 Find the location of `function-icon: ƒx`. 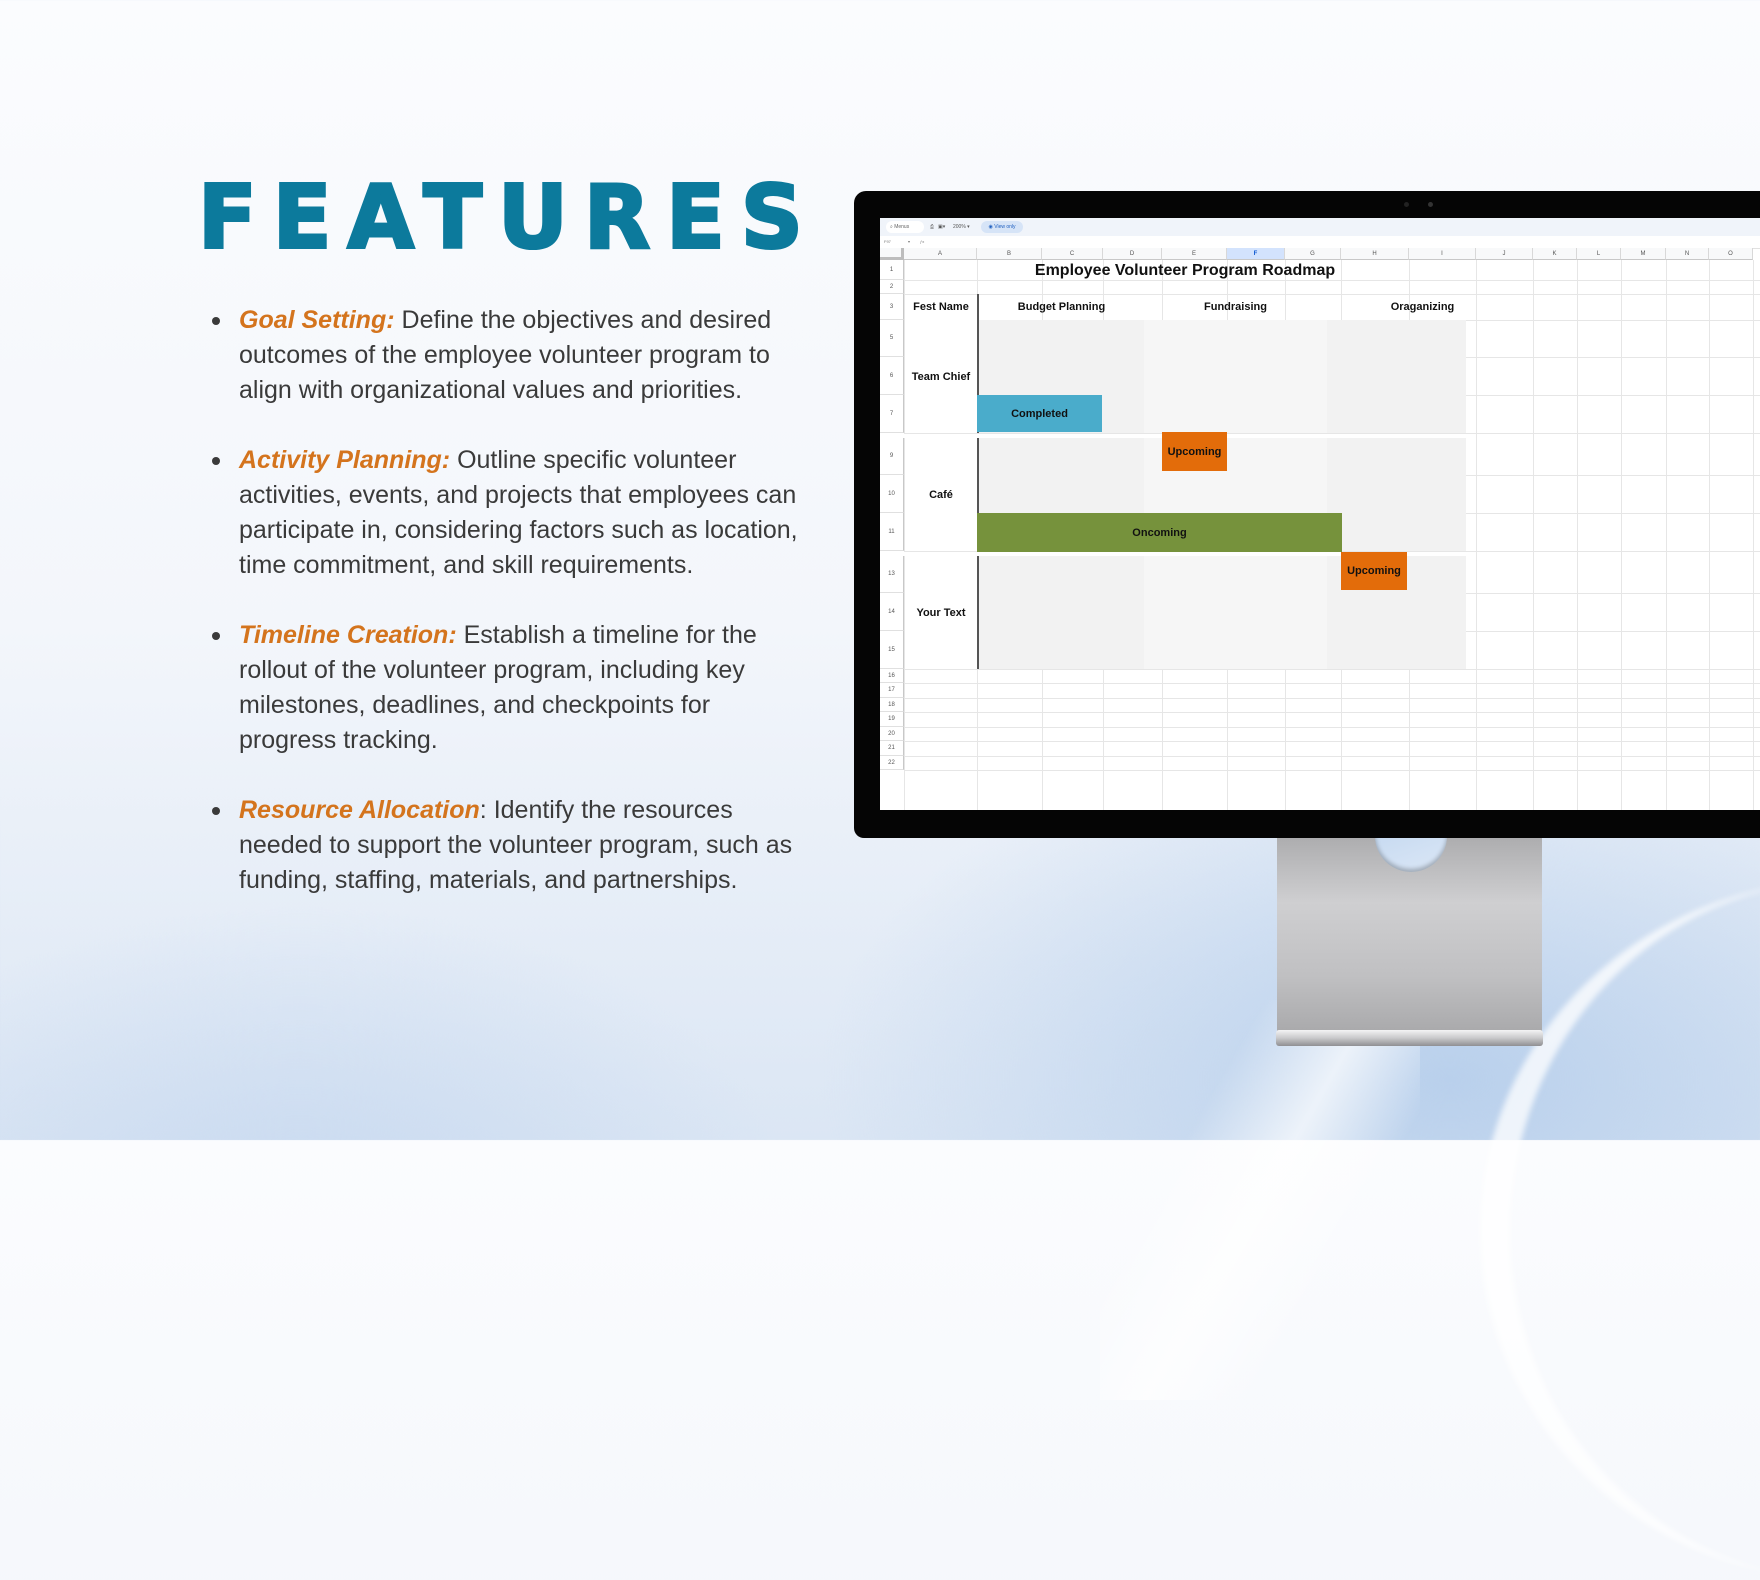

function-icon: ƒx is located at coordinates (922, 241).